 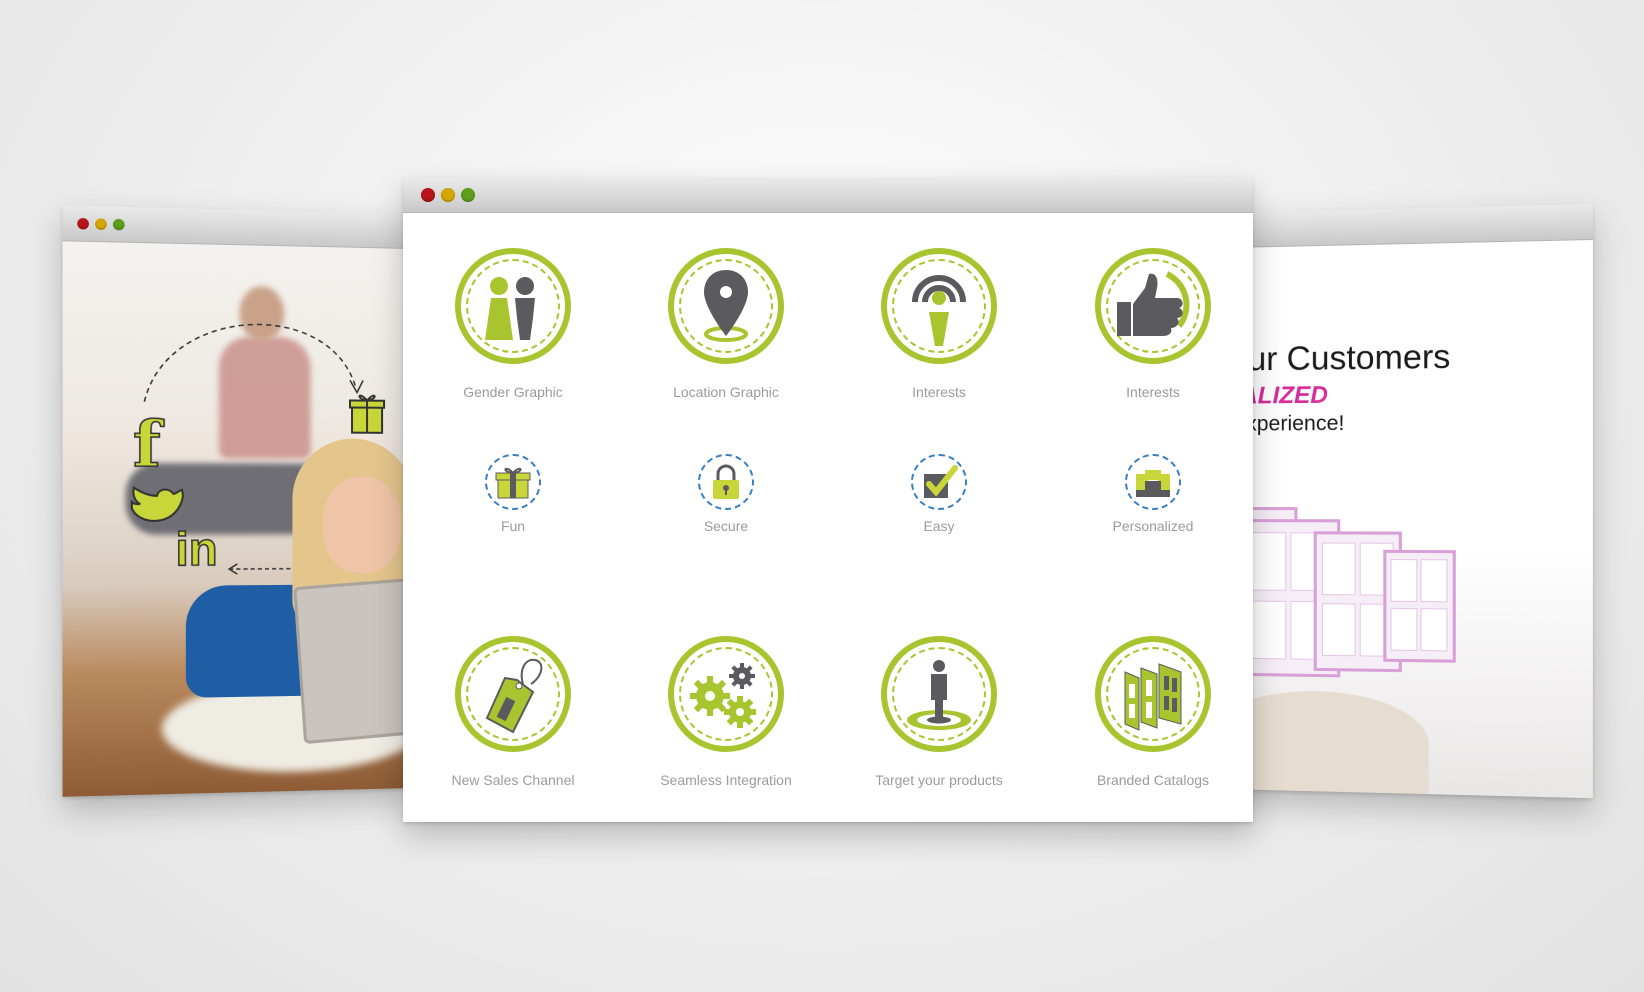 What do you see at coordinates (726, 306) in the screenshot?
I see `location-pin-icon` at bounding box center [726, 306].